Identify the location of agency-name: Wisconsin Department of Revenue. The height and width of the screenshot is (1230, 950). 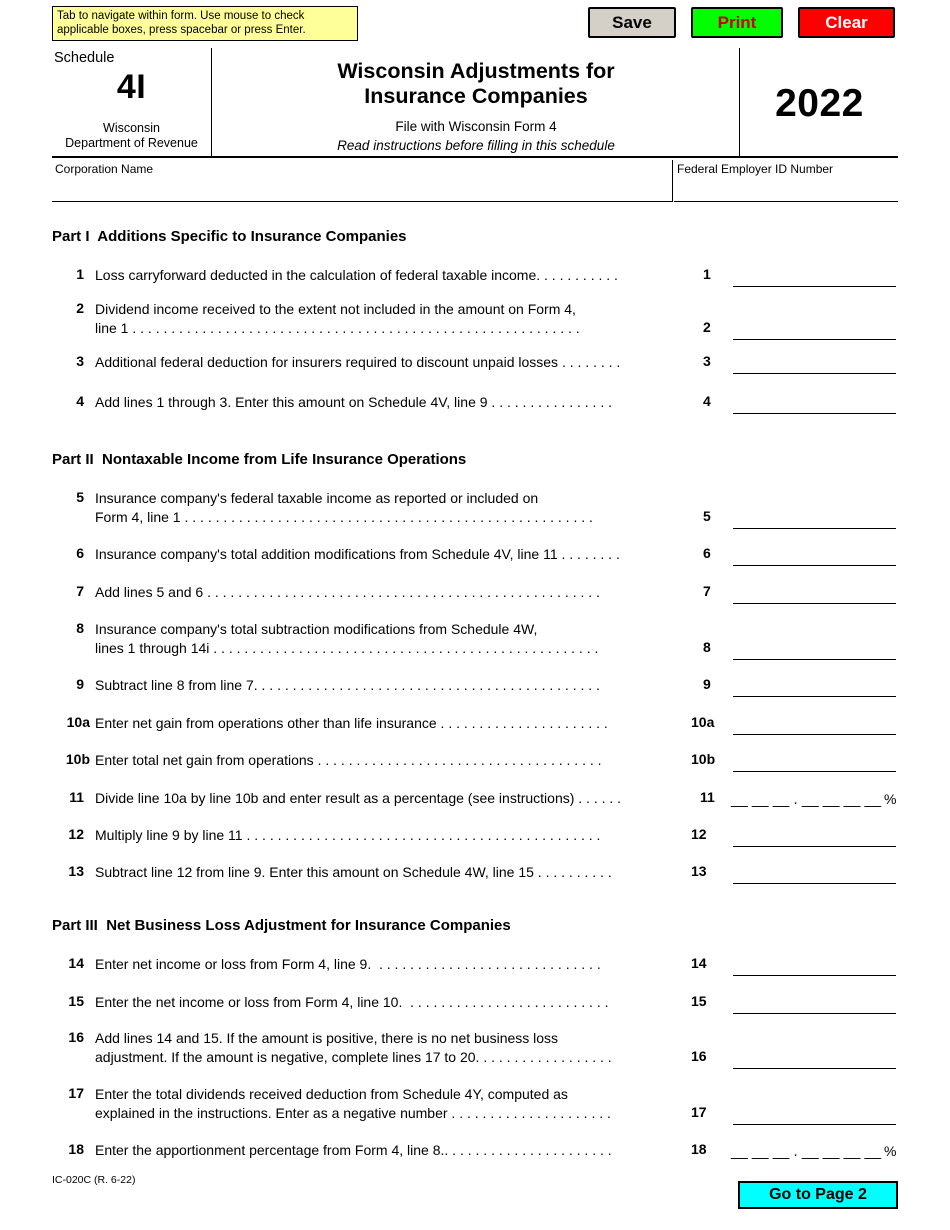
(131, 136).